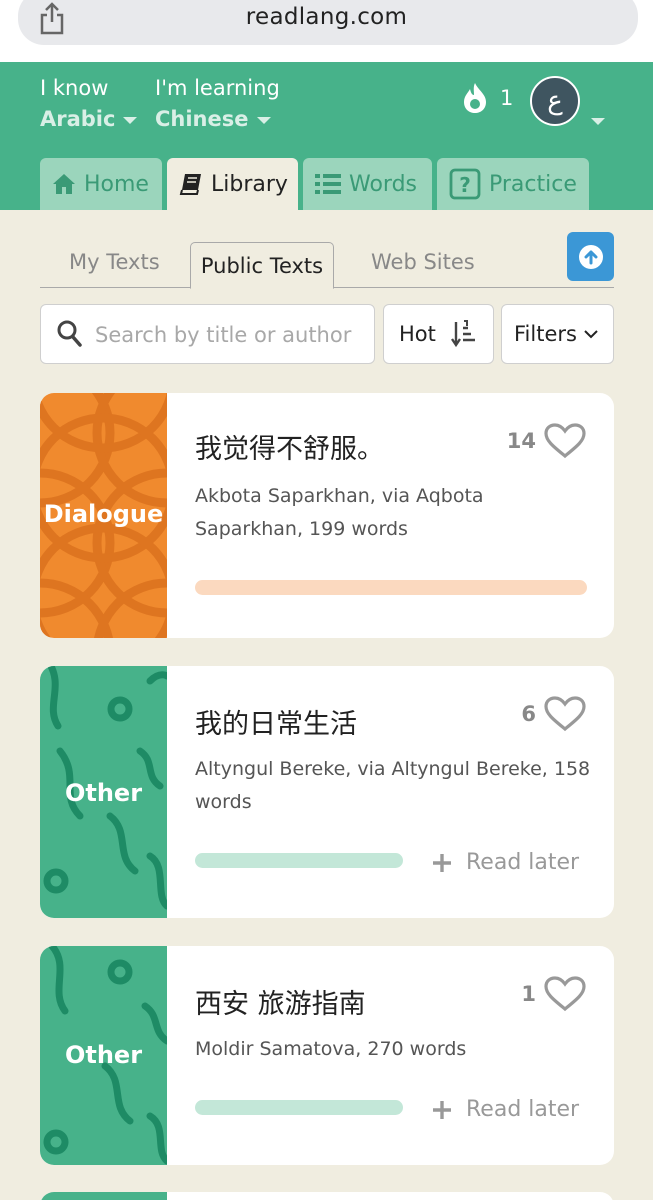 The height and width of the screenshot is (1200, 653). Describe the element at coordinates (528, 714) in the screenshot. I see `like-count: 6` at that location.